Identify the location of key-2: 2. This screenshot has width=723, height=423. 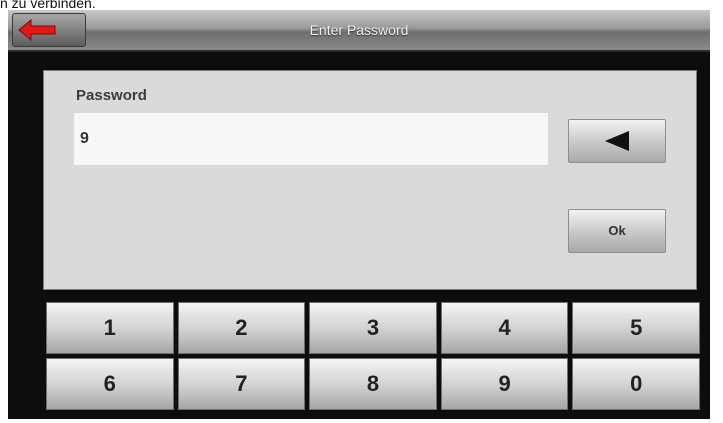
(241, 328).